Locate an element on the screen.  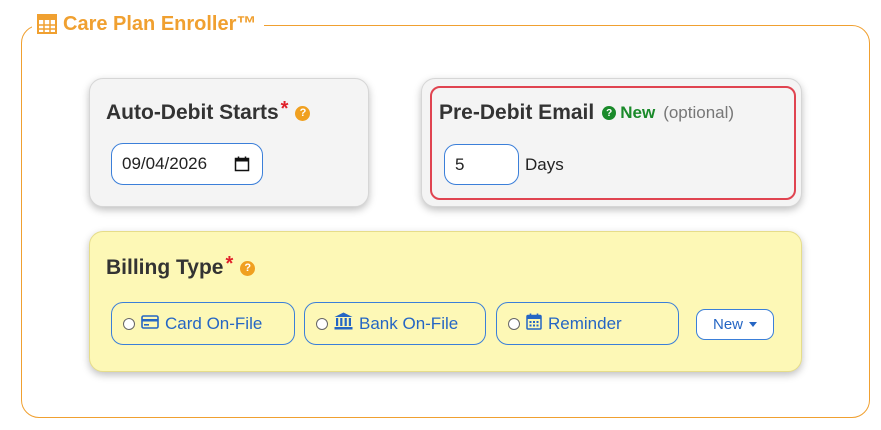
caret-down-icon is located at coordinates (753, 324).